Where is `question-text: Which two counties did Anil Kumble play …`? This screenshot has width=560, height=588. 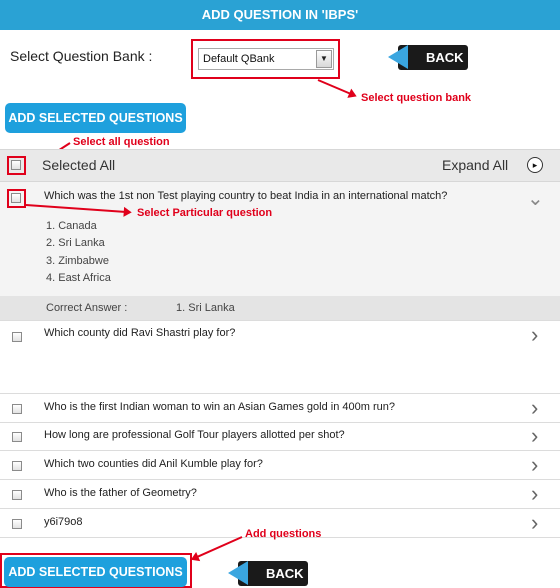
question-text: Which two counties did Anil Kumble play … is located at coordinates (153, 464).